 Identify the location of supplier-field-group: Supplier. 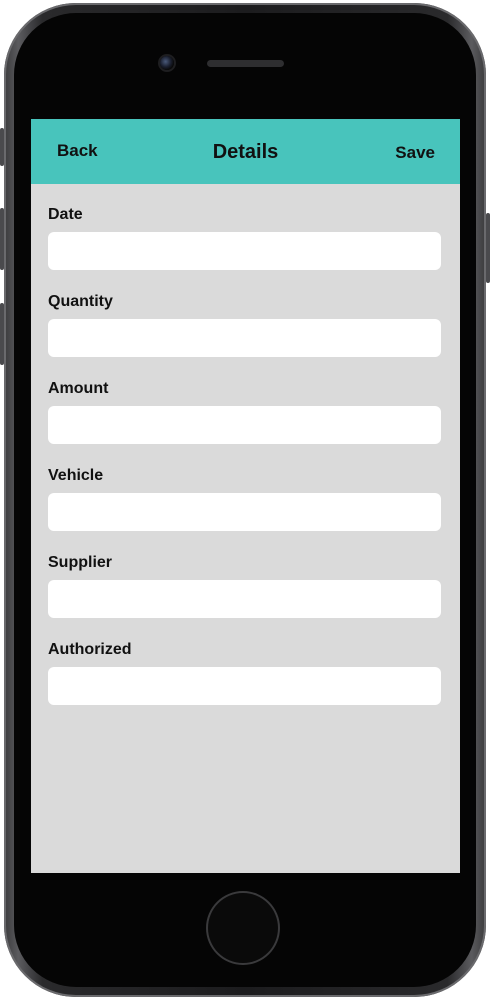
(244, 596).